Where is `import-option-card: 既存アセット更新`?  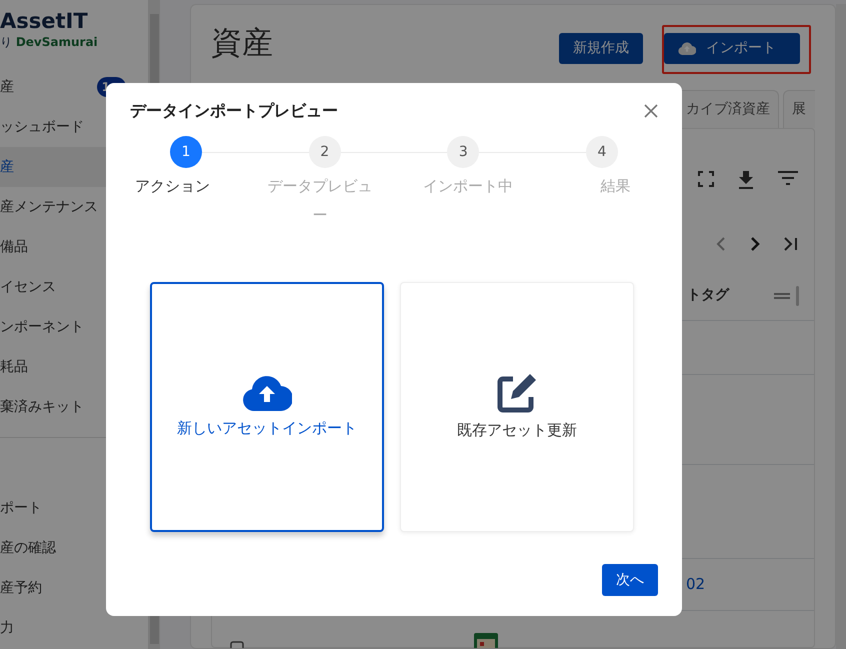 import-option-card: 既存アセット更新 is located at coordinates (517, 407).